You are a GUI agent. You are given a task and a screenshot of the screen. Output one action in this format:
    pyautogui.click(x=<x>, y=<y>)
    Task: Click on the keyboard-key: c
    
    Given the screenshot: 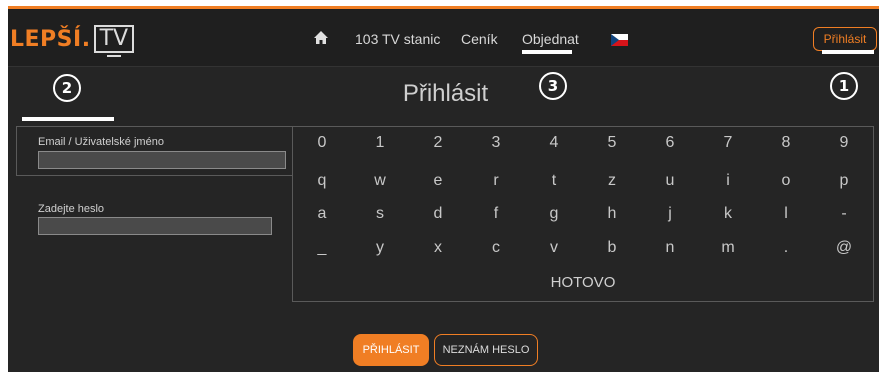 What is the action you would take?
    pyautogui.click(x=496, y=248)
    